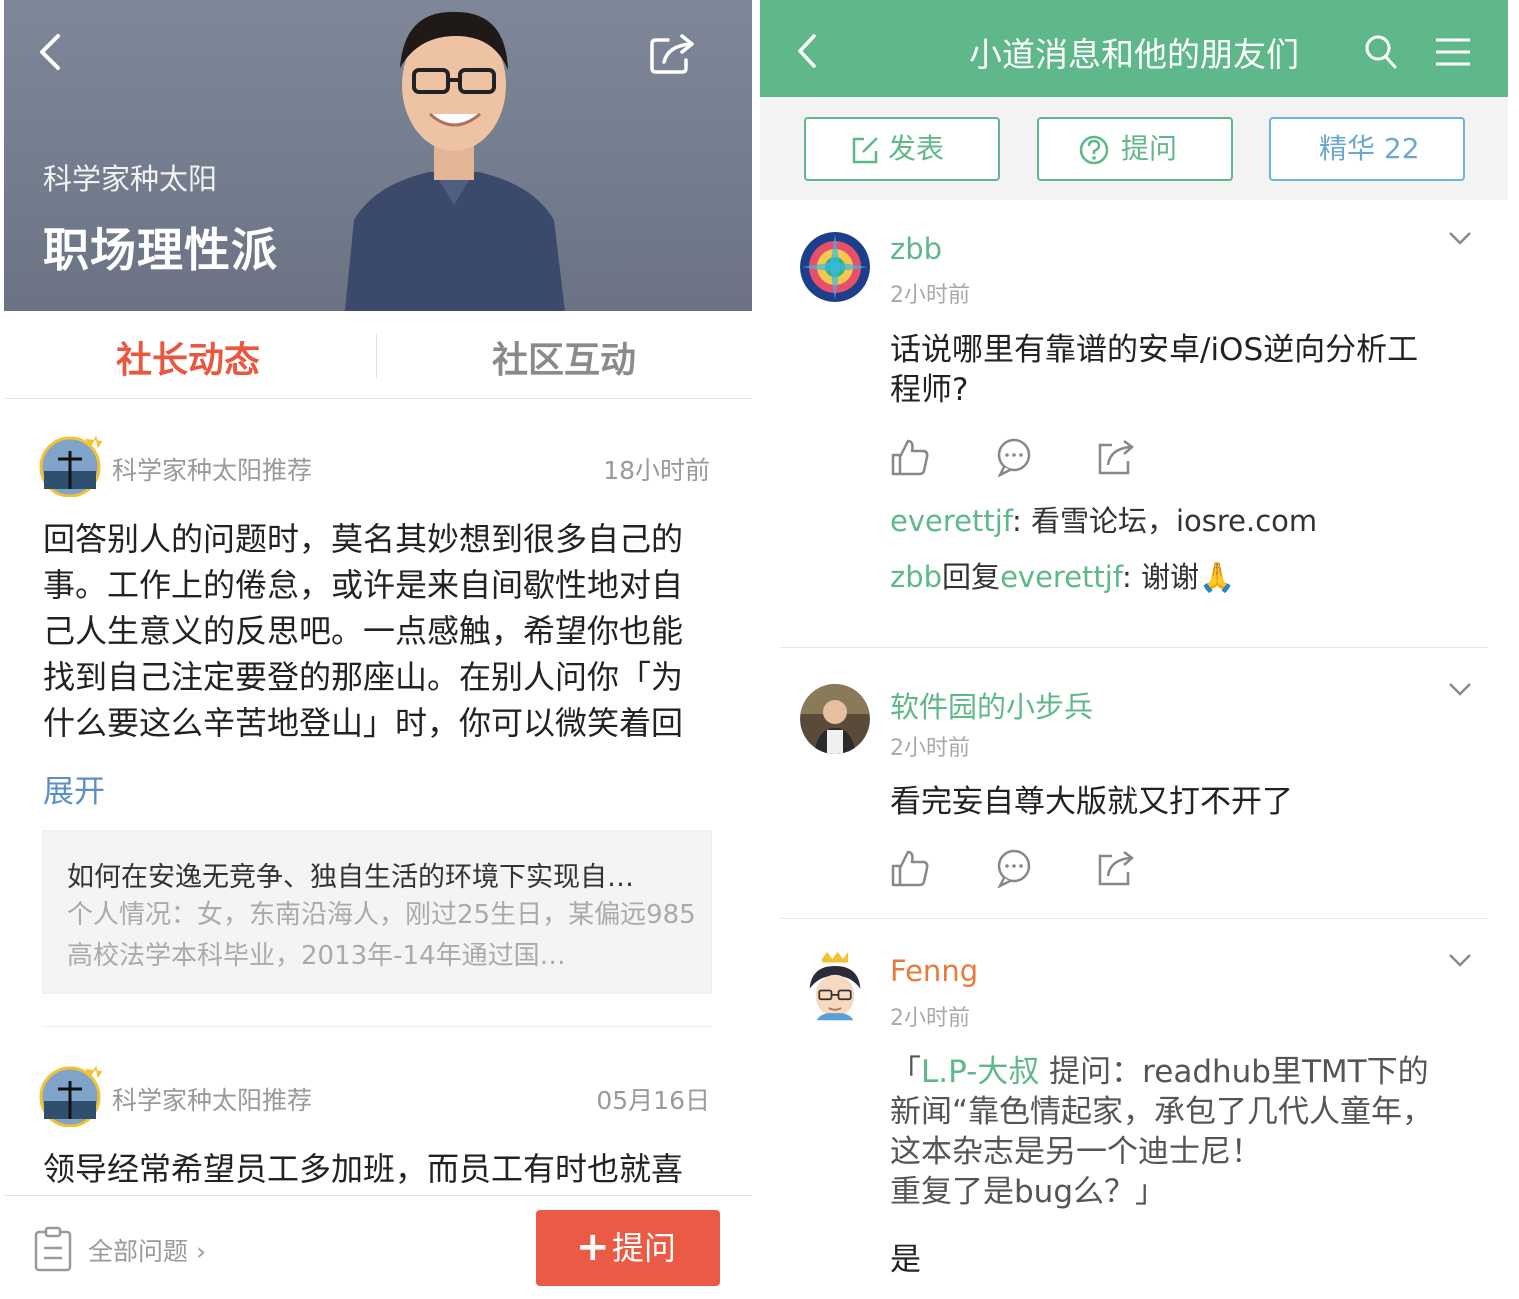  What do you see at coordinates (1028, 1192) in the screenshot?
I see `quote-line: 重复了是bug么？」` at bounding box center [1028, 1192].